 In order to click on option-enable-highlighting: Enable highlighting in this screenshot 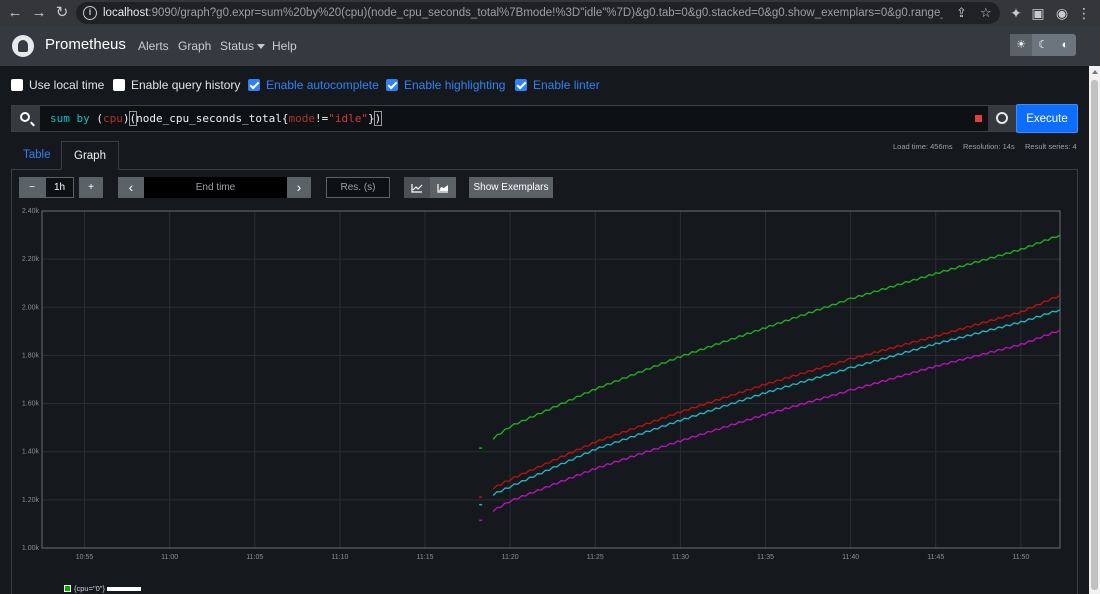, I will do `click(445, 85)`.